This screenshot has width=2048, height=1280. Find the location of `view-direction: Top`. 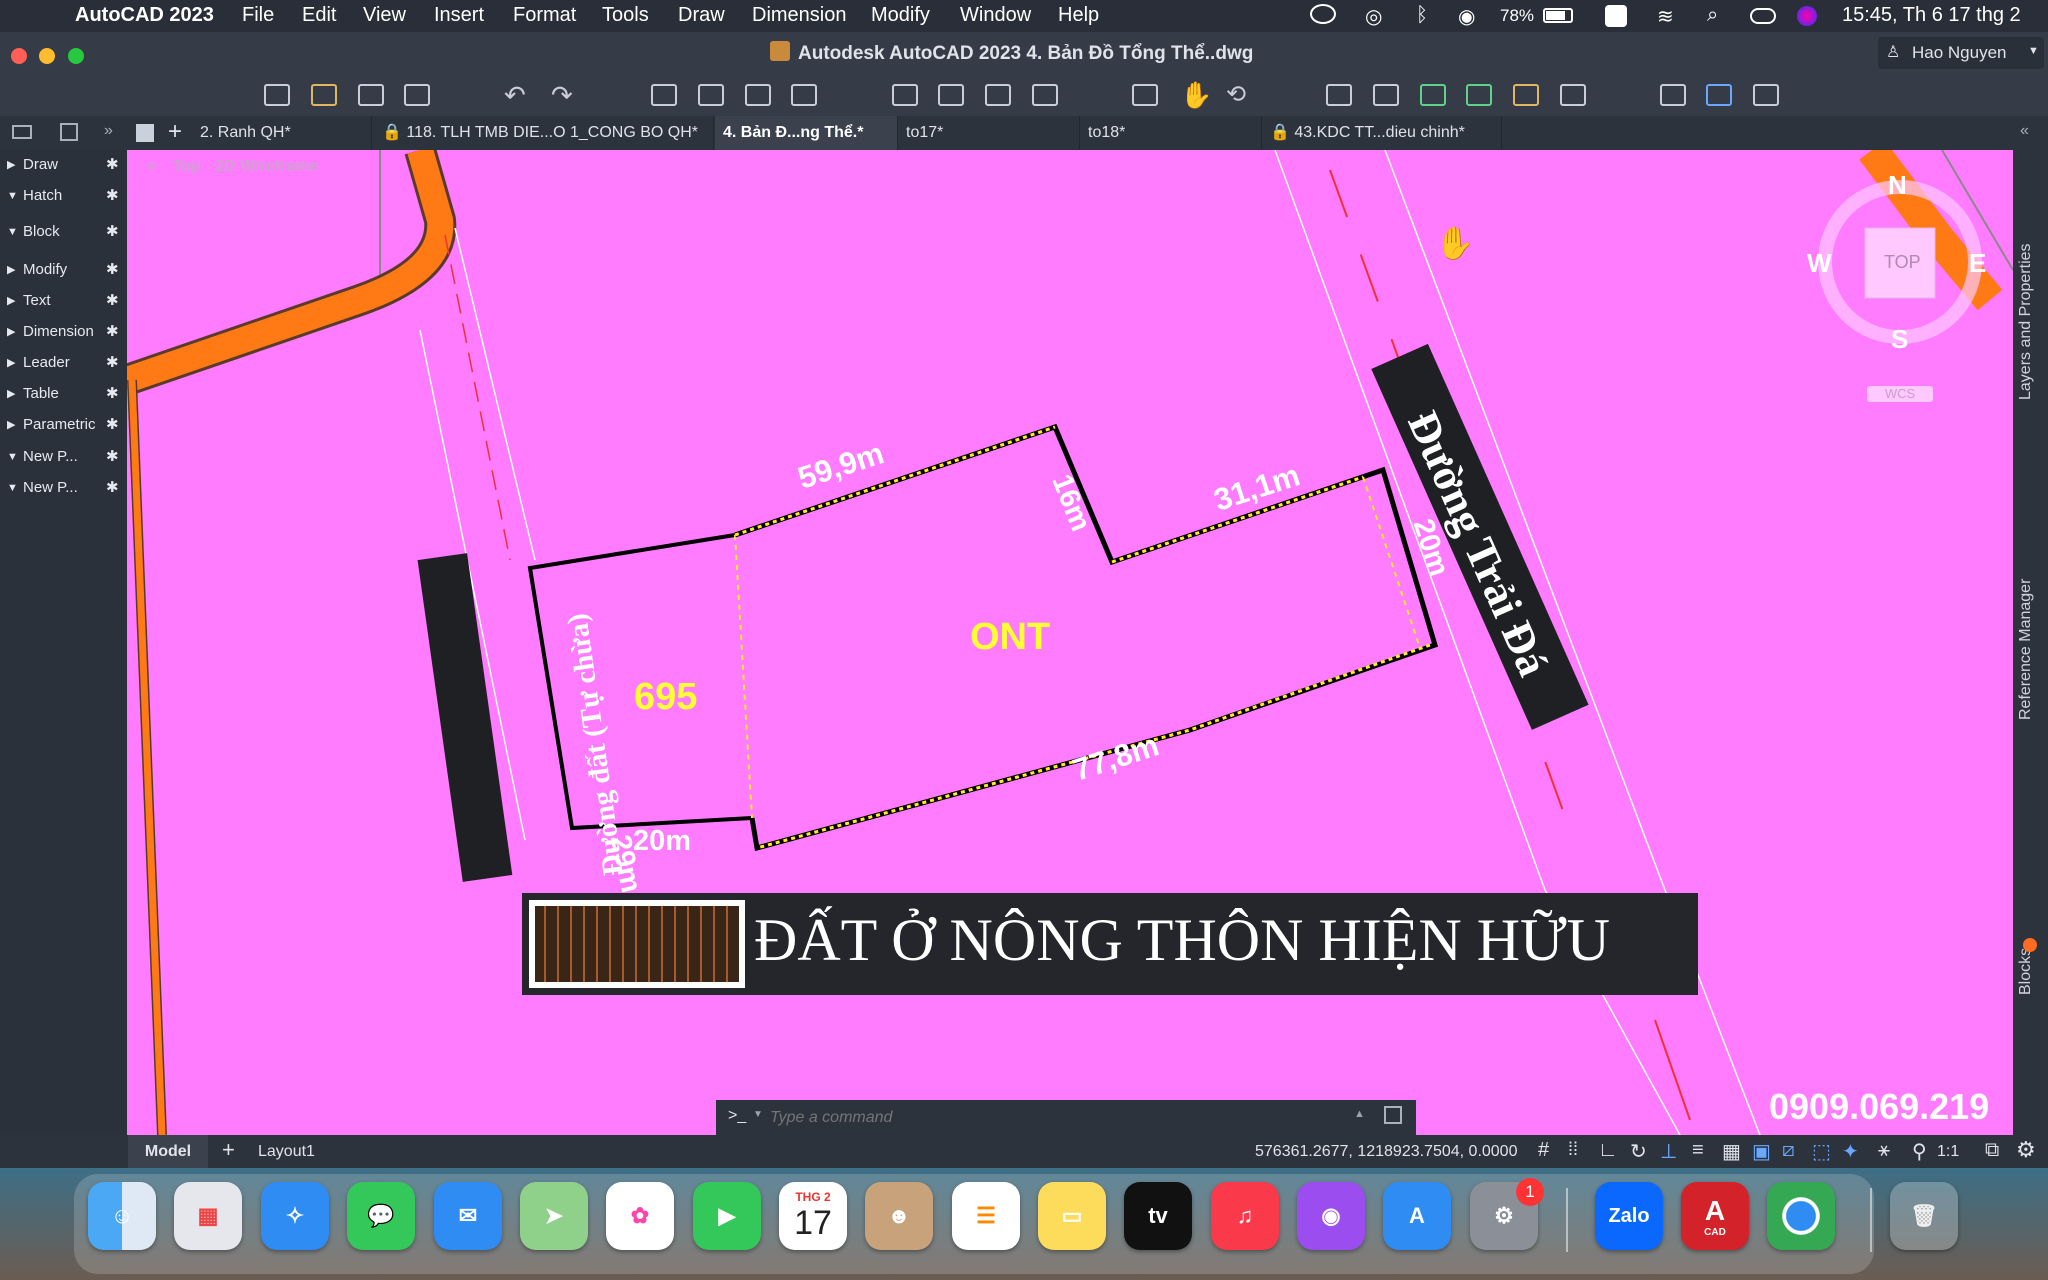

view-direction: Top is located at coordinates (187, 166).